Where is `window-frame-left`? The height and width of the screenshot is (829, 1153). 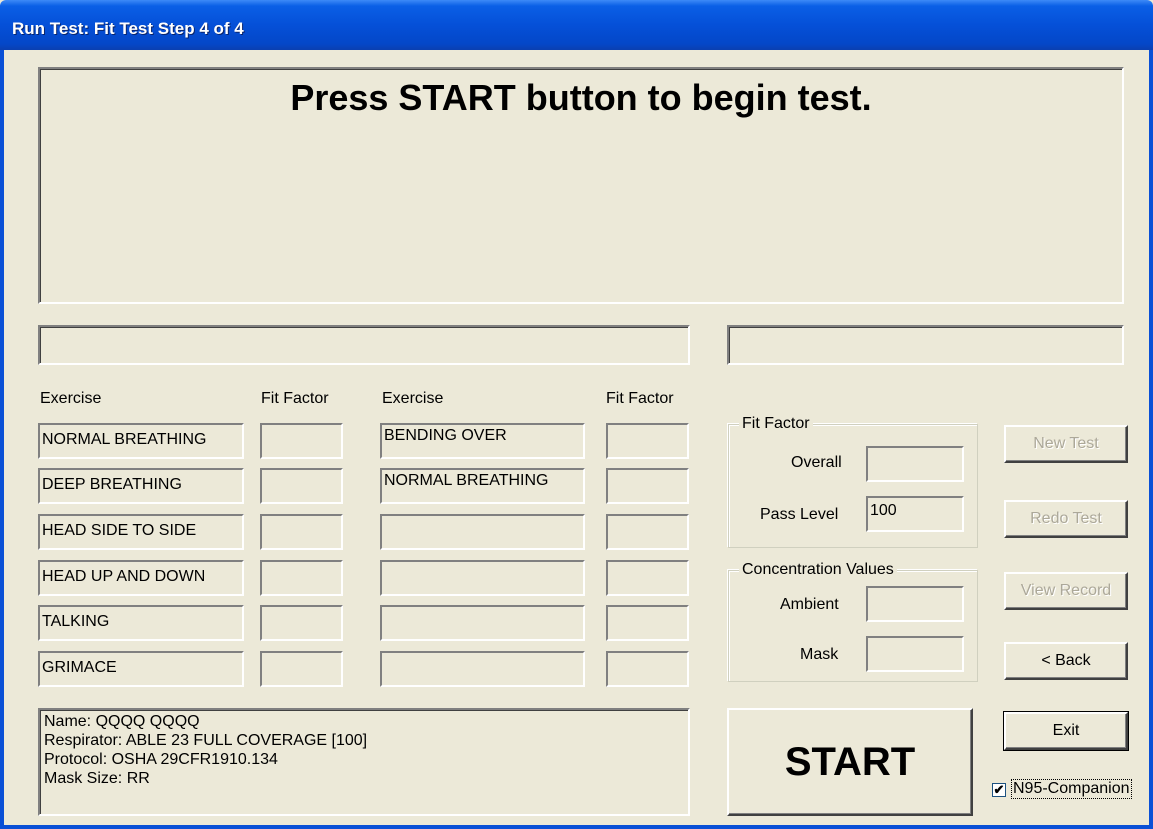
window-frame-left is located at coordinates (2, 439).